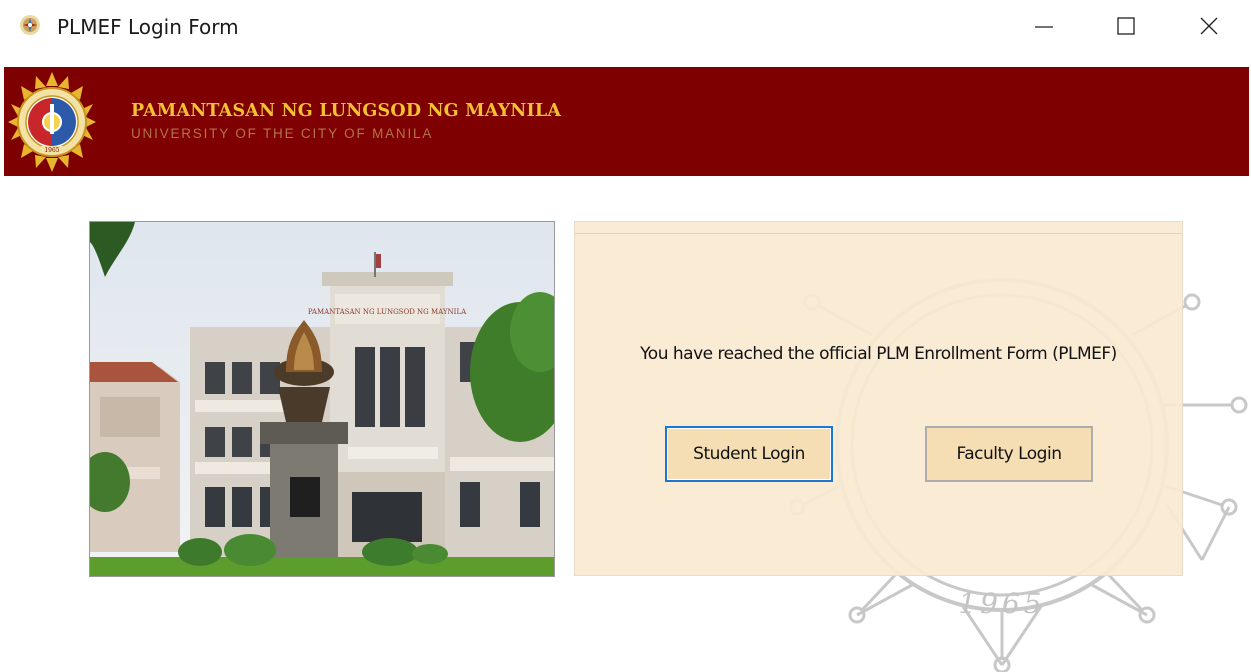  What do you see at coordinates (387, 312) in the screenshot?
I see `building-sign: PAMANTASAN NG LUNGSOD NG MAYNILA` at bounding box center [387, 312].